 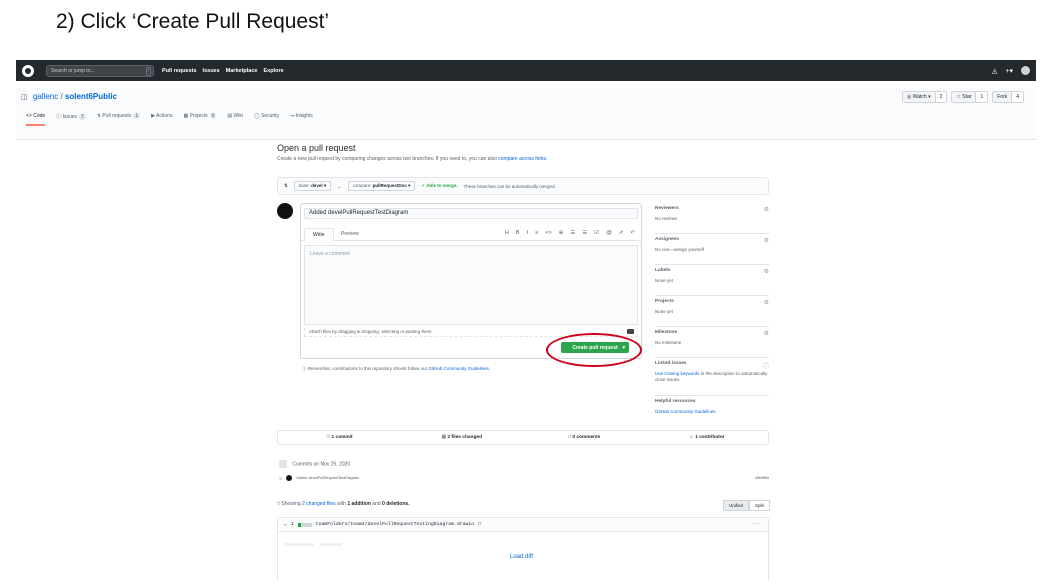 I want to click on watch-label: ◎ Watch ▾, so click(x=918, y=97).